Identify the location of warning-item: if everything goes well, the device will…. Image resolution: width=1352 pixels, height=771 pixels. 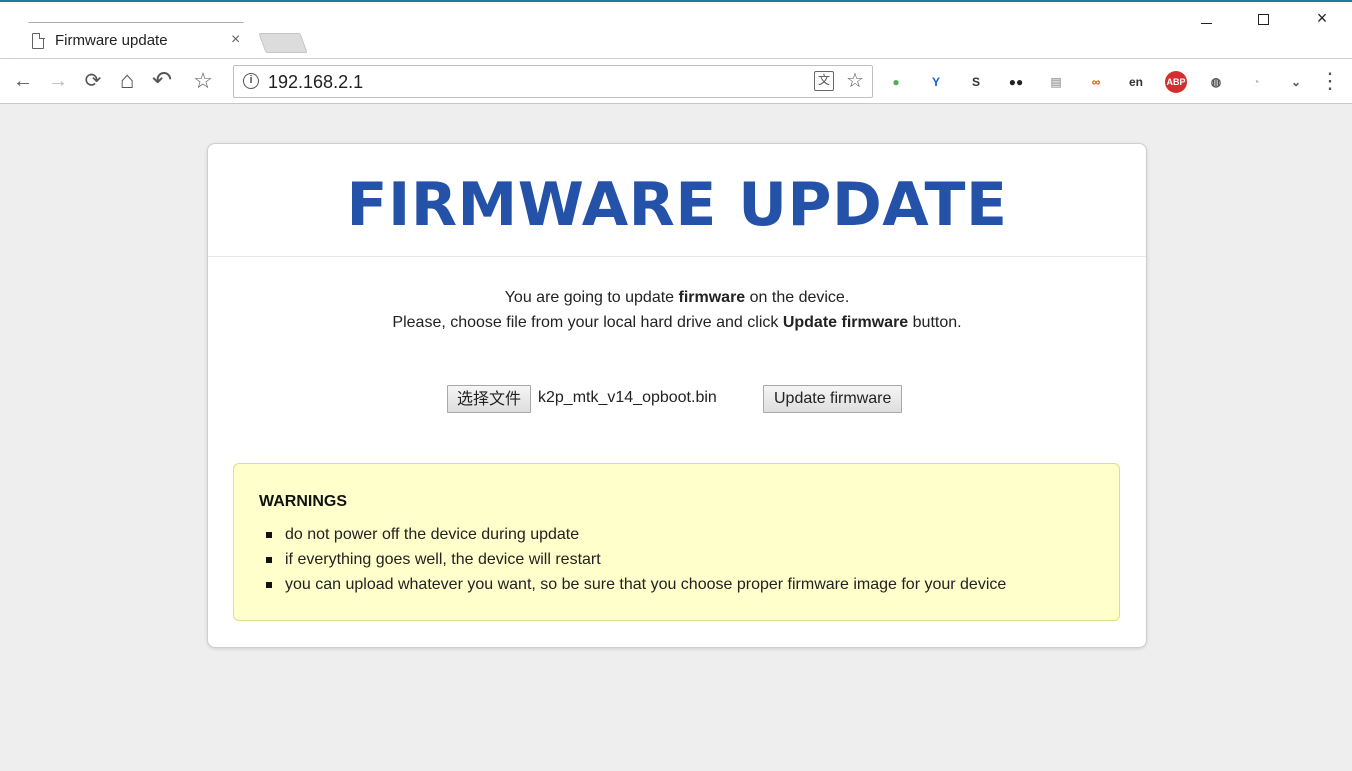
(632, 559).